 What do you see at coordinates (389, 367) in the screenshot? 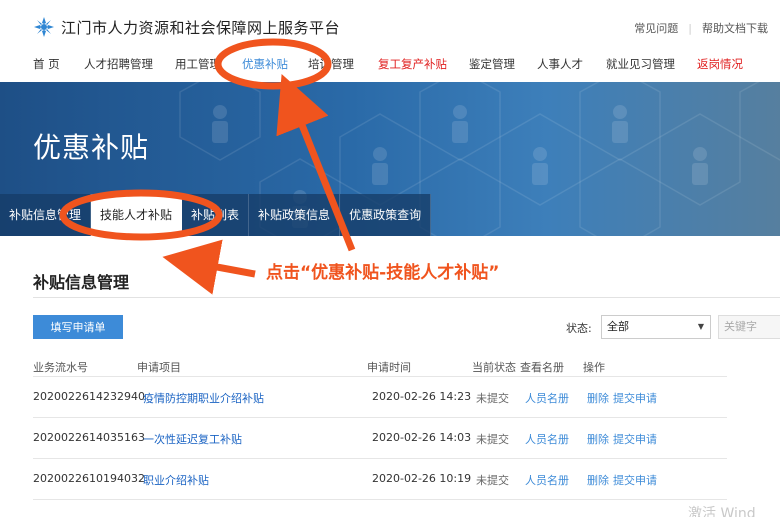
I see `col-header-time: 申请时间` at bounding box center [389, 367].